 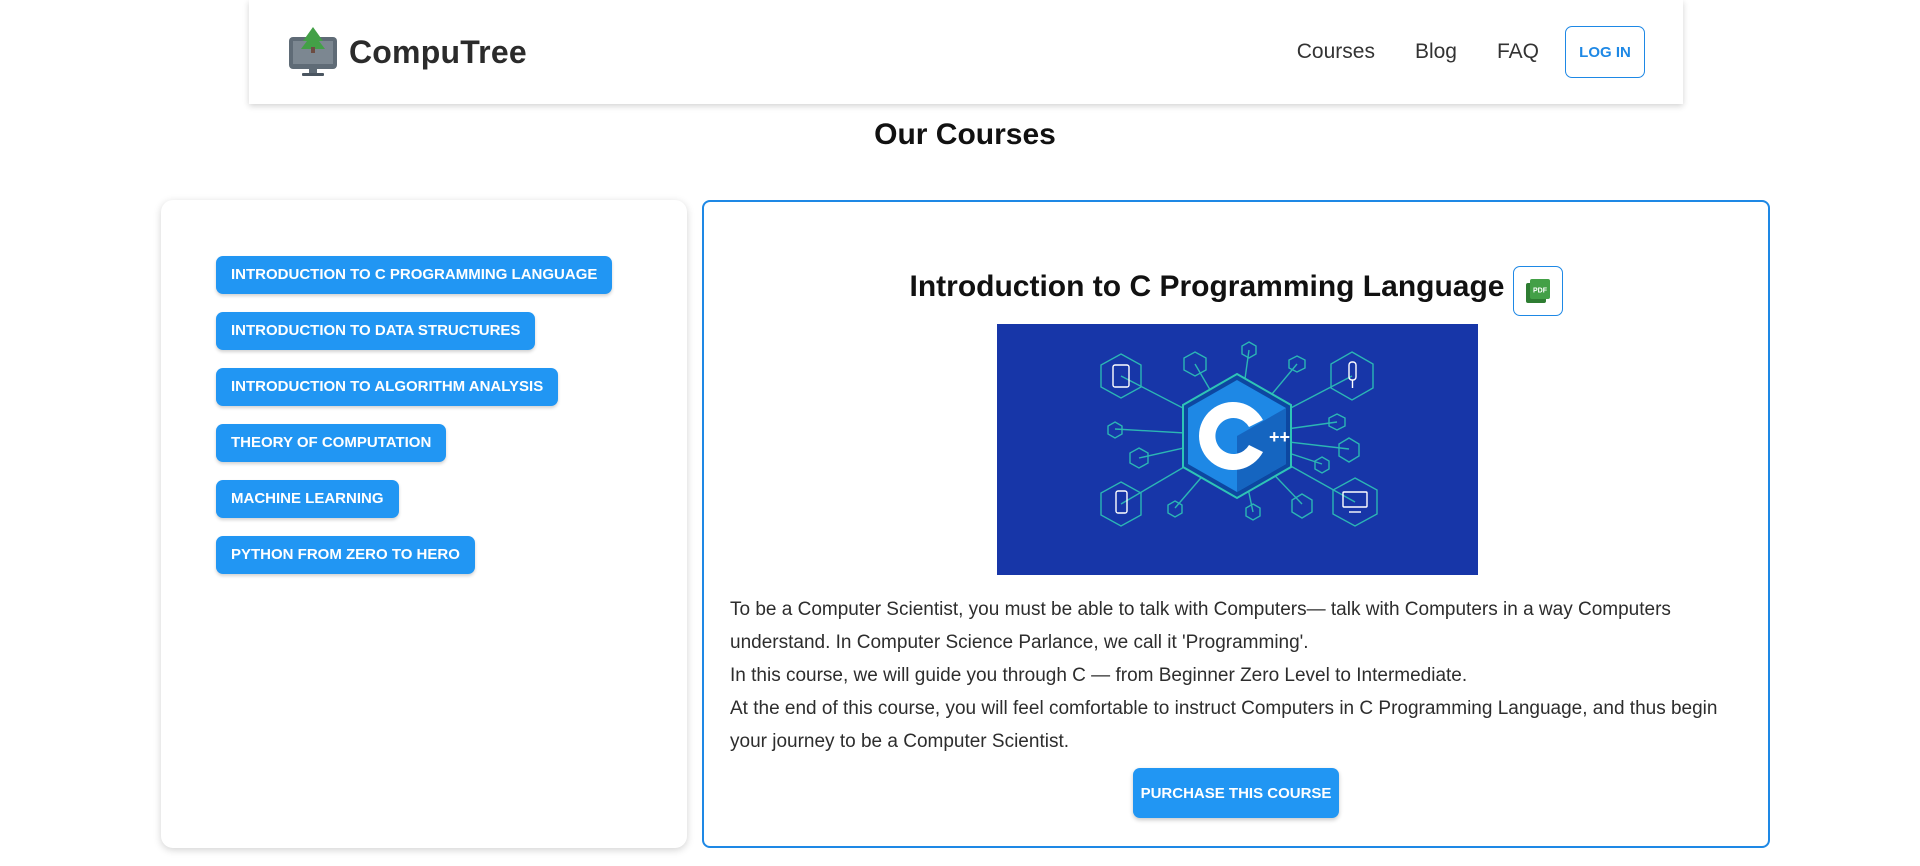 I want to click on nav-faq: FAQ, so click(x=1518, y=52).